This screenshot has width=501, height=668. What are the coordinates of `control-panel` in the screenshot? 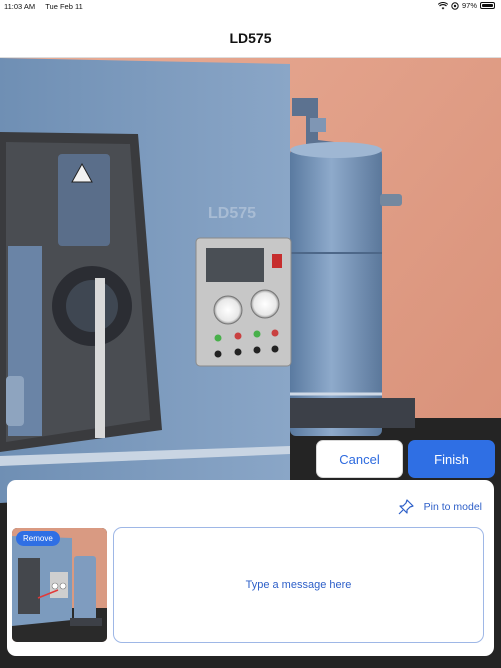 It's located at (243, 302).